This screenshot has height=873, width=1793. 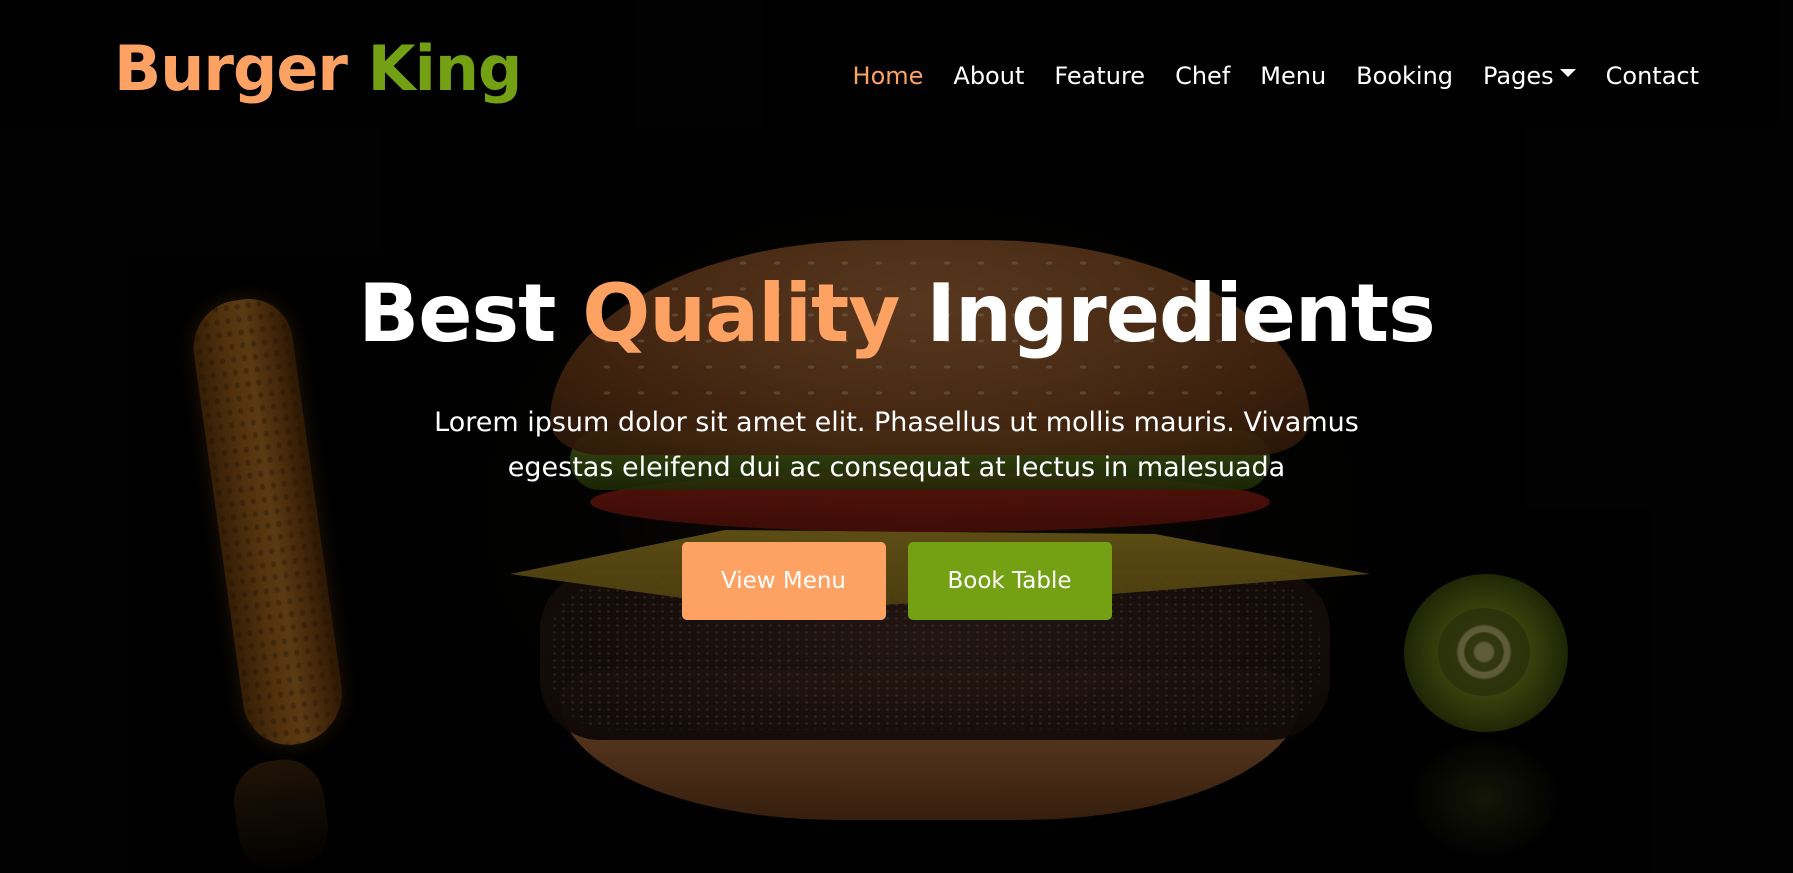 I want to click on nav-item-menu: Menu, so click(x=1293, y=76).